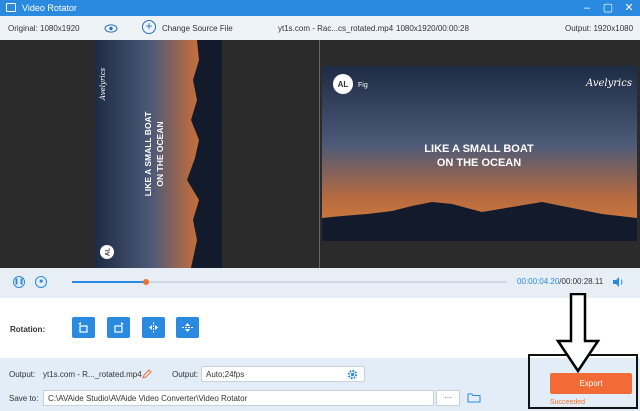 Image resolution: width=640 pixels, height=411 pixels. Describe the element at coordinates (599, 28) in the screenshot. I see `output-resolution: Output: 1920x1080` at that location.